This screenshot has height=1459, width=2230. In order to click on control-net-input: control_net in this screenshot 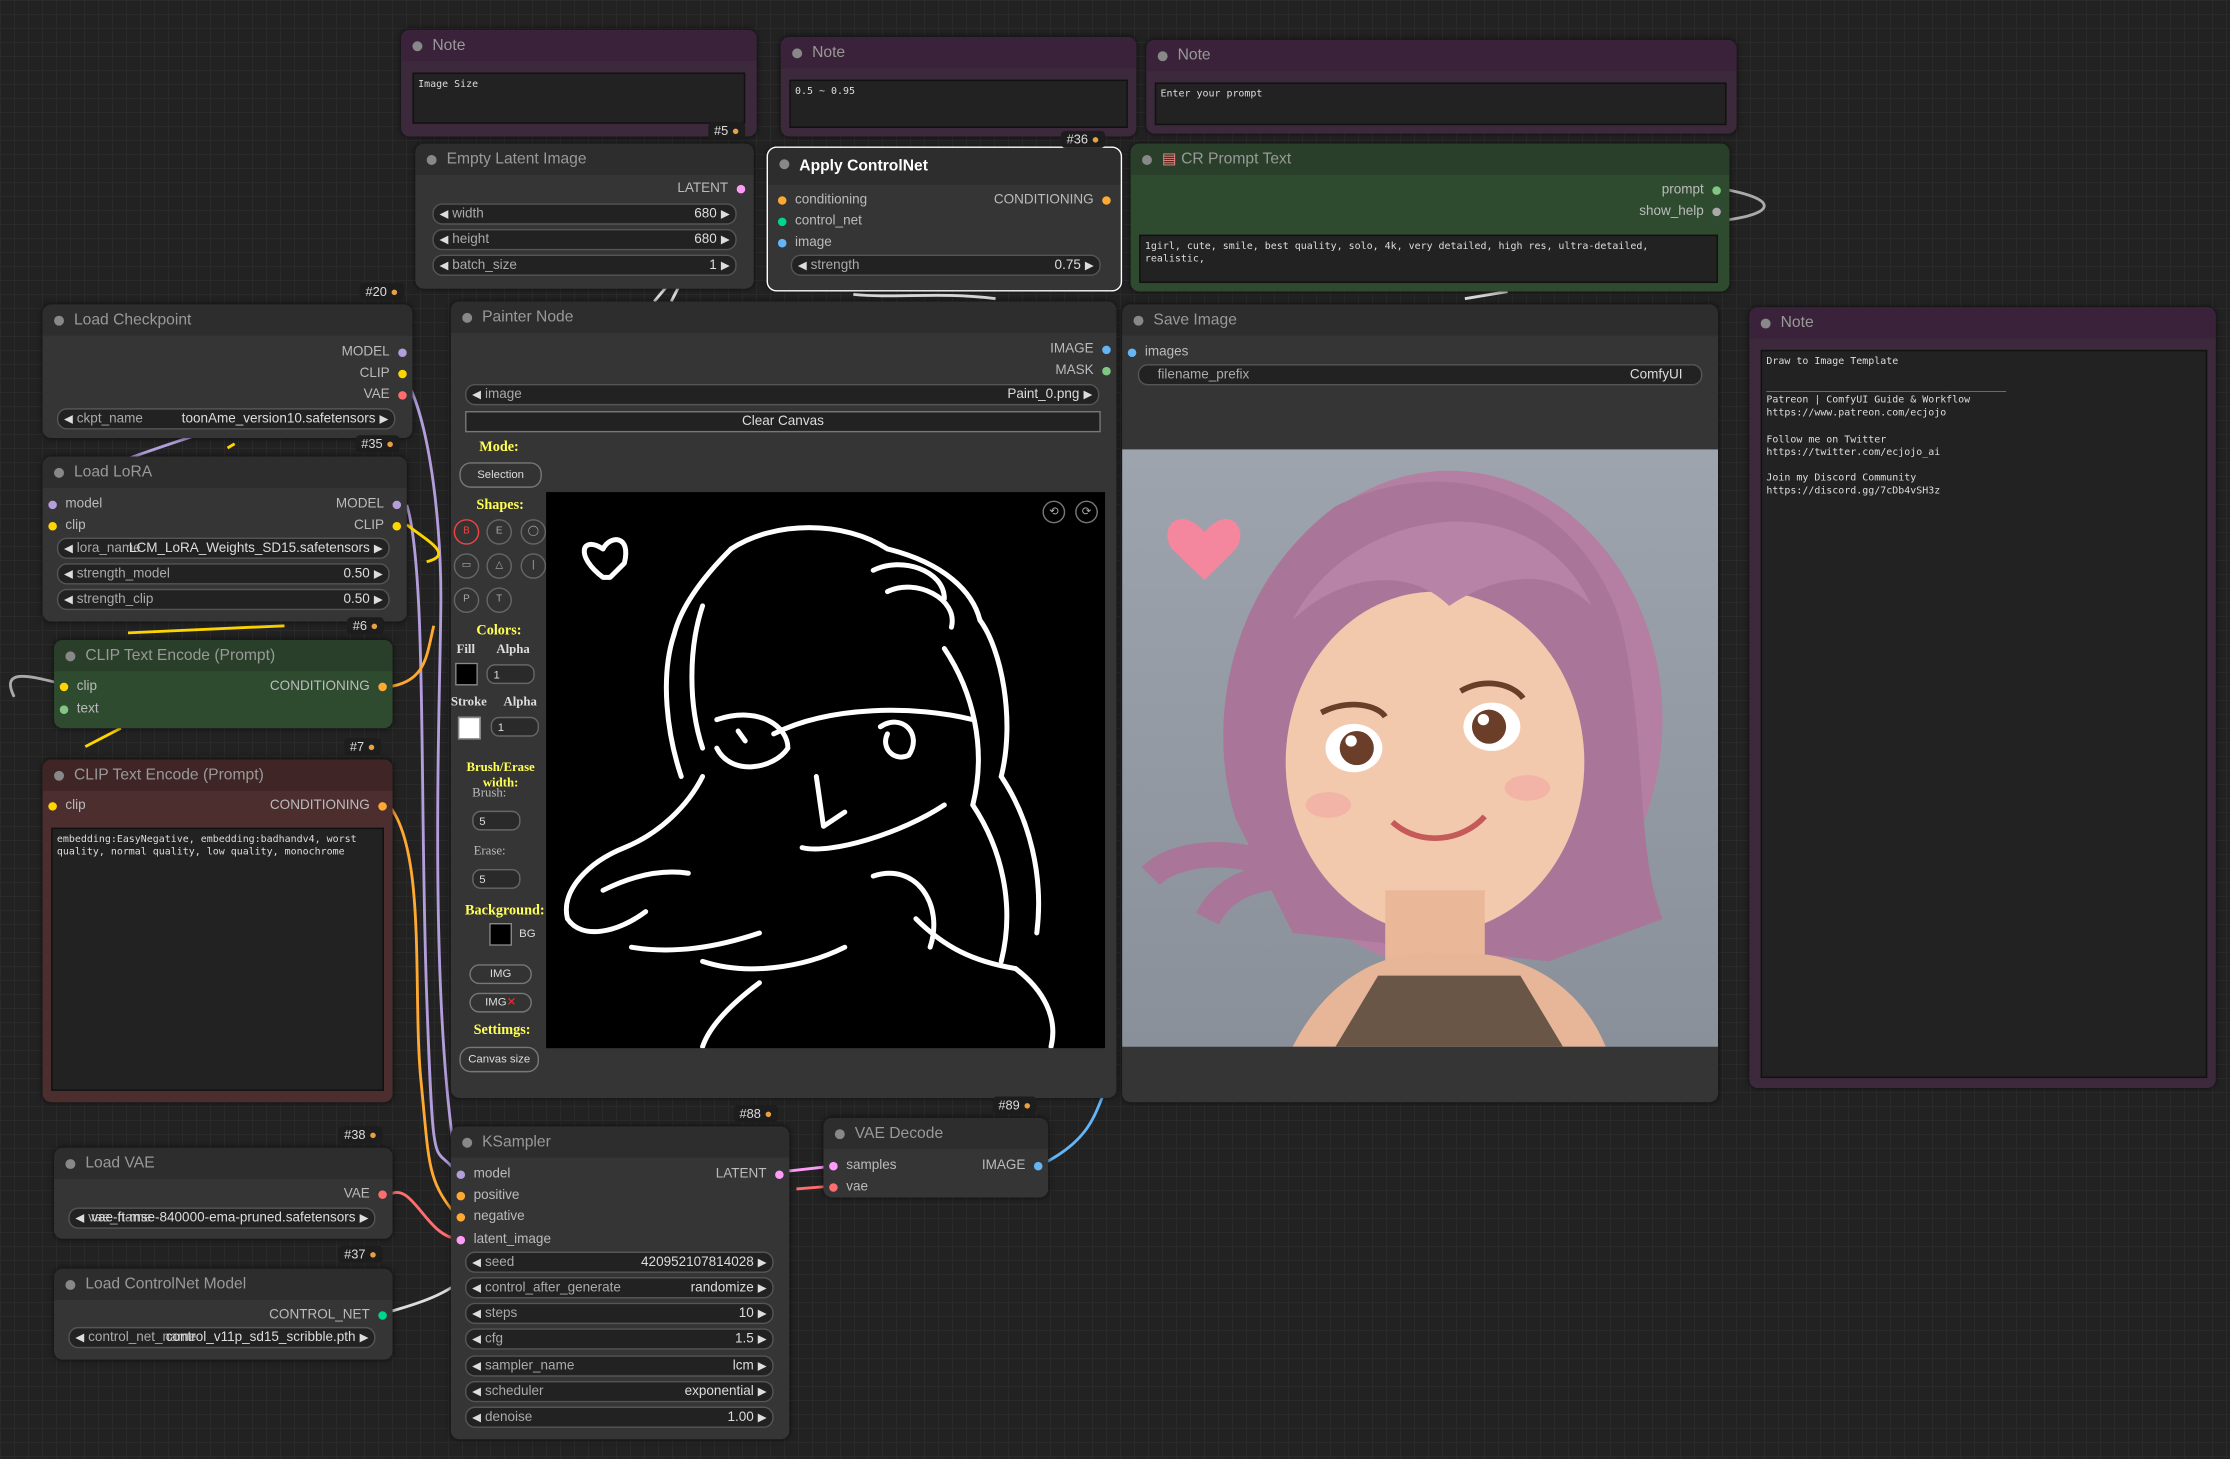, I will do `click(819, 221)`.